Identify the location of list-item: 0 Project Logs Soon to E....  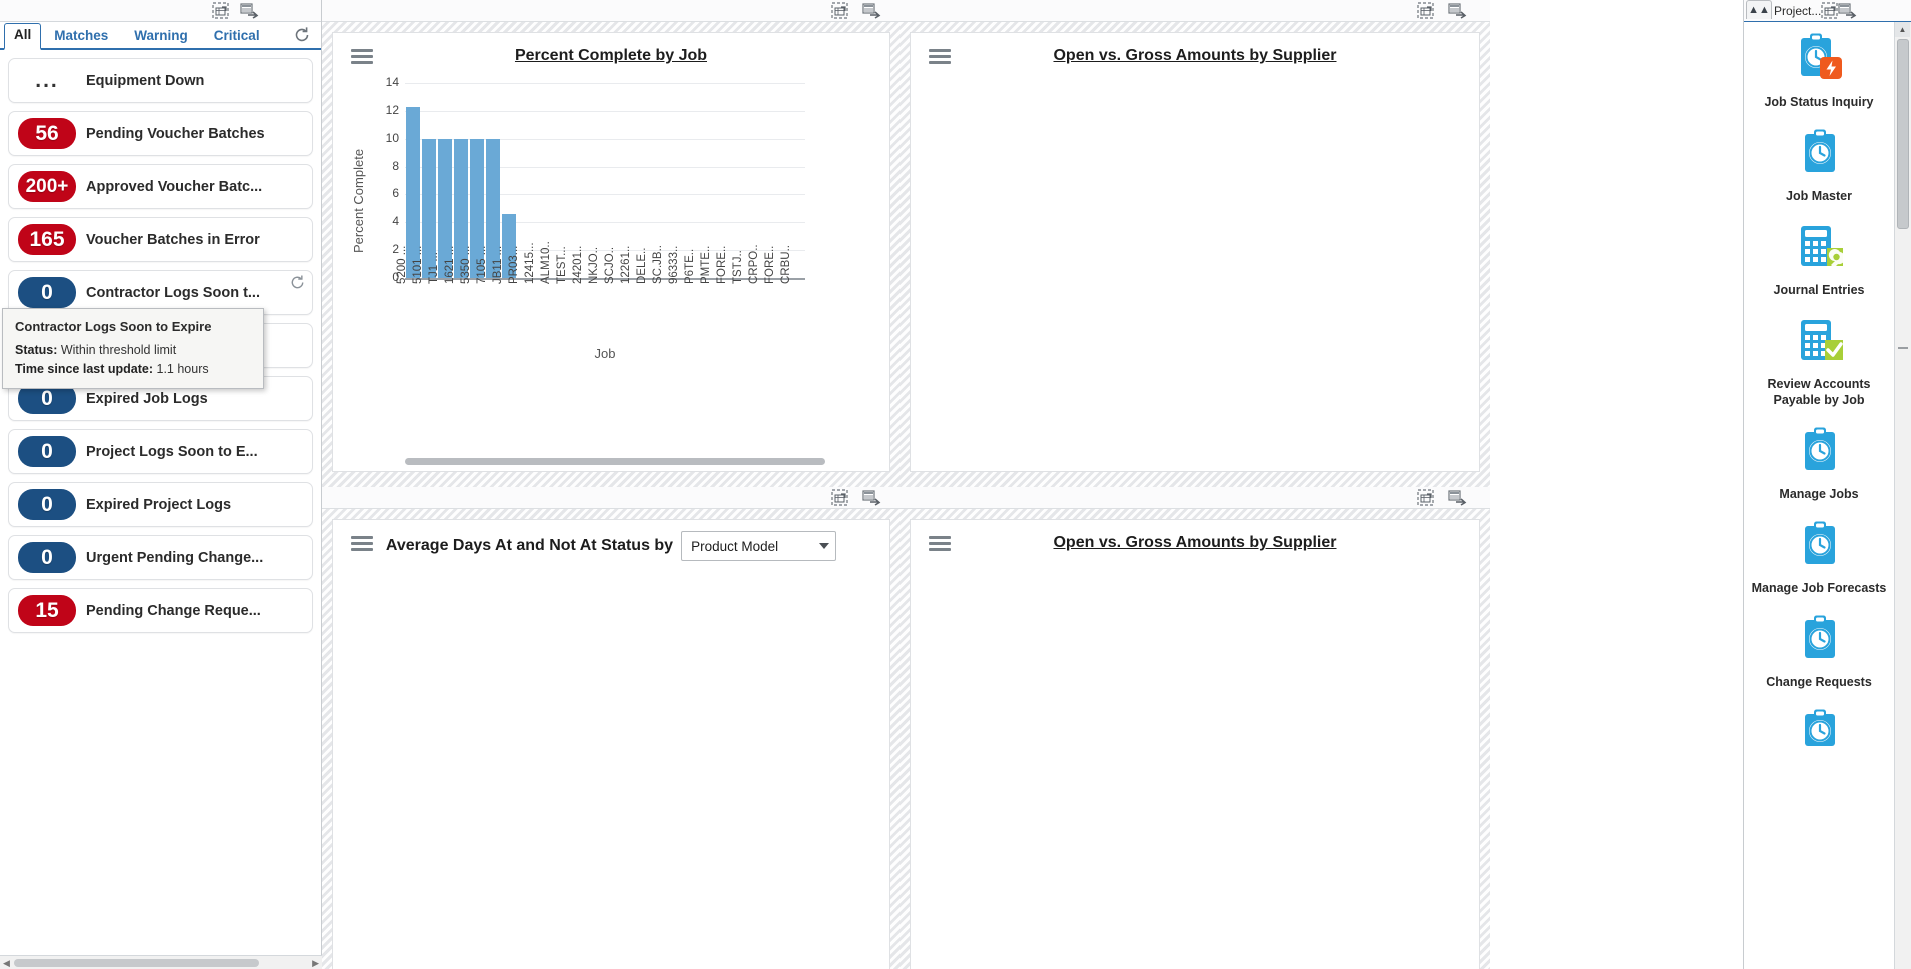
(160, 451).